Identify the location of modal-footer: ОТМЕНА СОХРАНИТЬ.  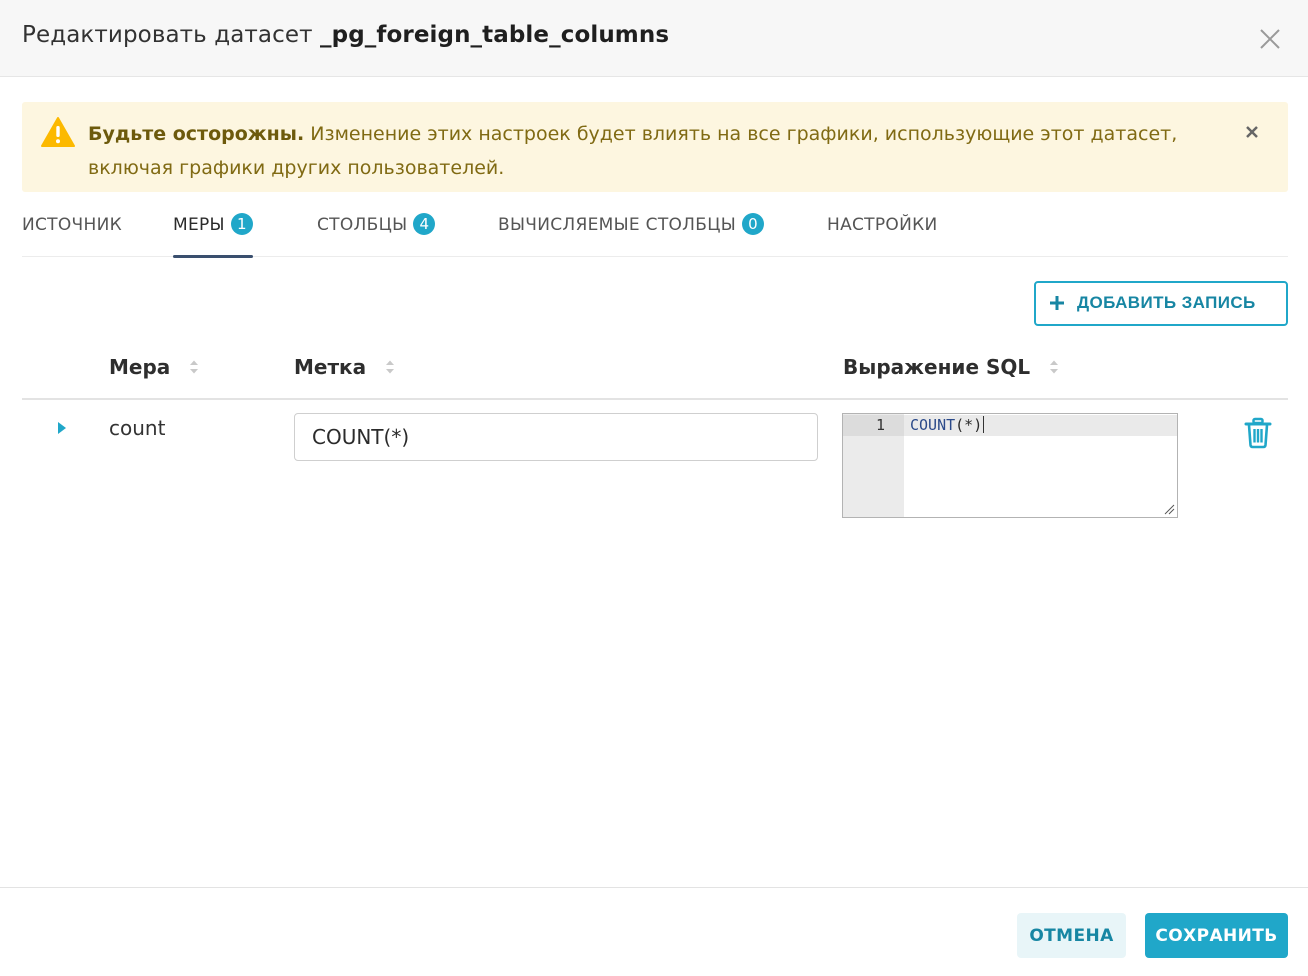
(654, 931).